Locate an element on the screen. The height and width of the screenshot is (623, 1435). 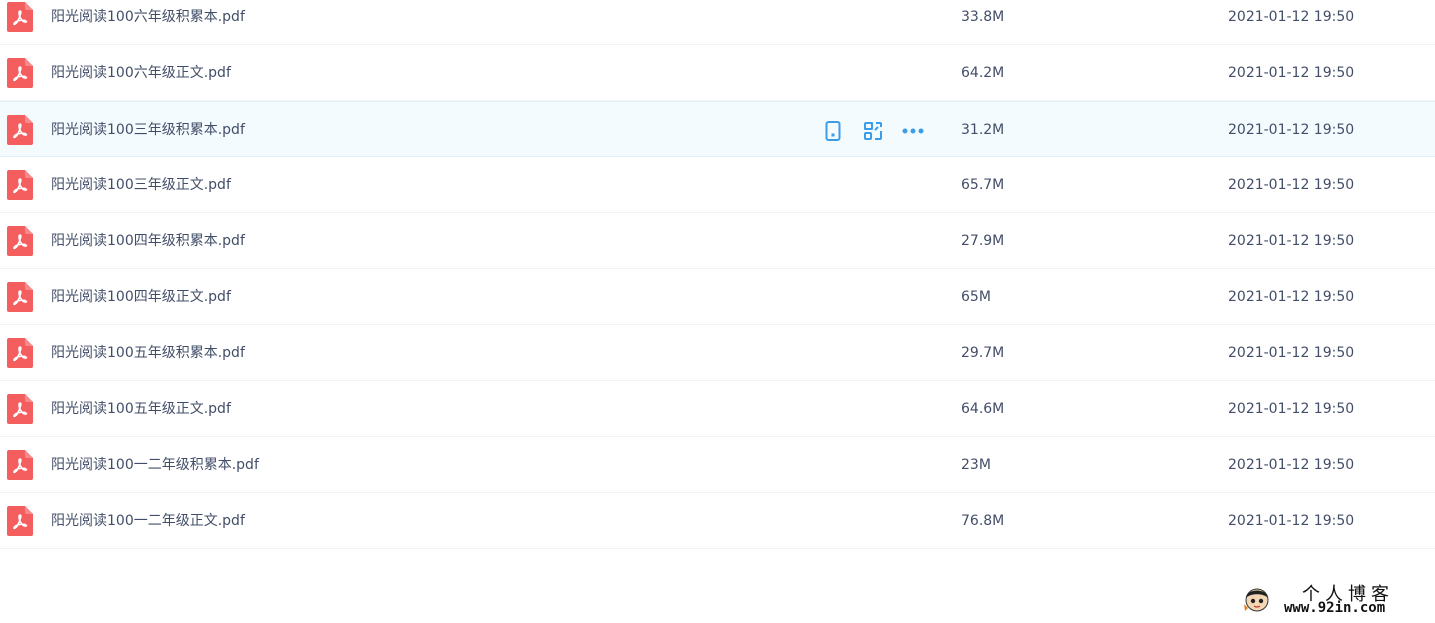
file-row: 阳光阅读100六年级积累本.pdf 33.8M 2021-01-12 19:50 is located at coordinates (717, 22).